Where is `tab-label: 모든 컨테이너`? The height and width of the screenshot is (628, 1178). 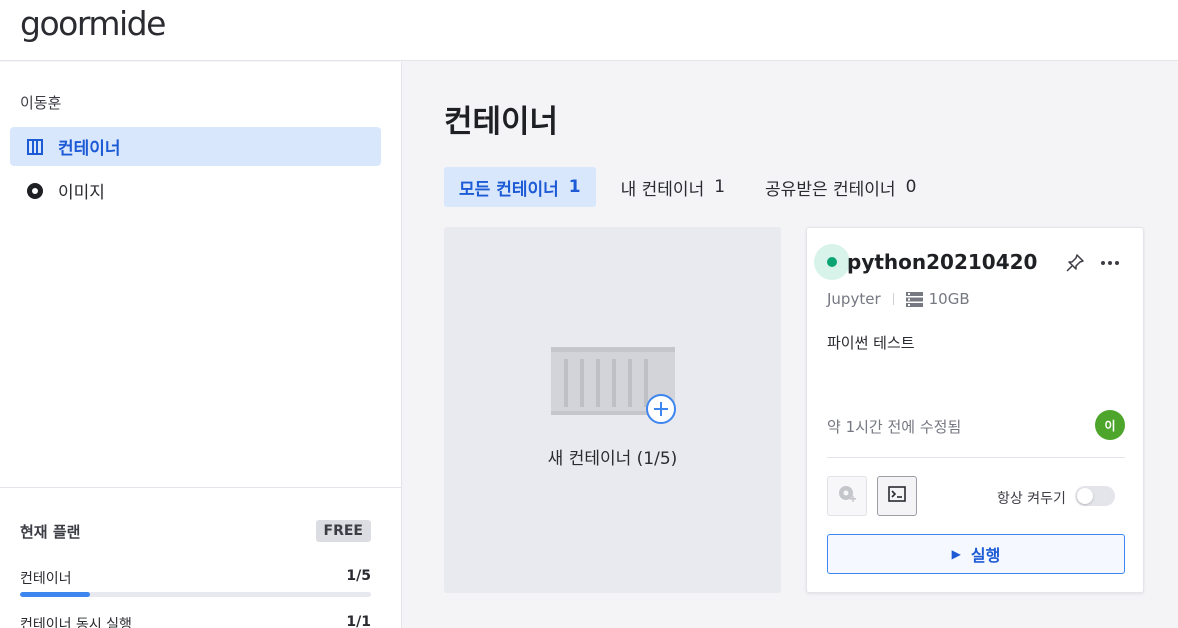
tab-label: 모든 컨테이너 is located at coordinates (509, 189).